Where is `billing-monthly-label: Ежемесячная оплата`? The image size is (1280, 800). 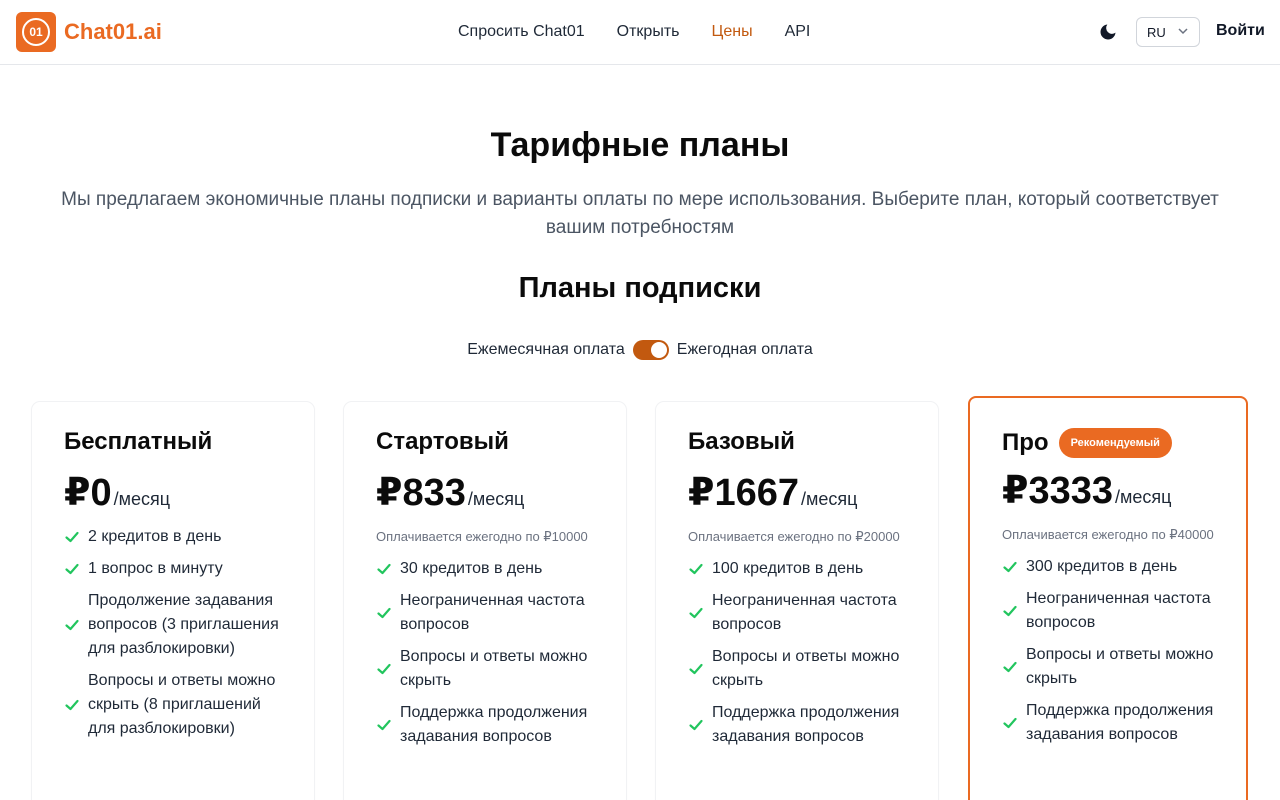 billing-monthly-label: Ежемесячная оплата is located at coordinates (546, 350).